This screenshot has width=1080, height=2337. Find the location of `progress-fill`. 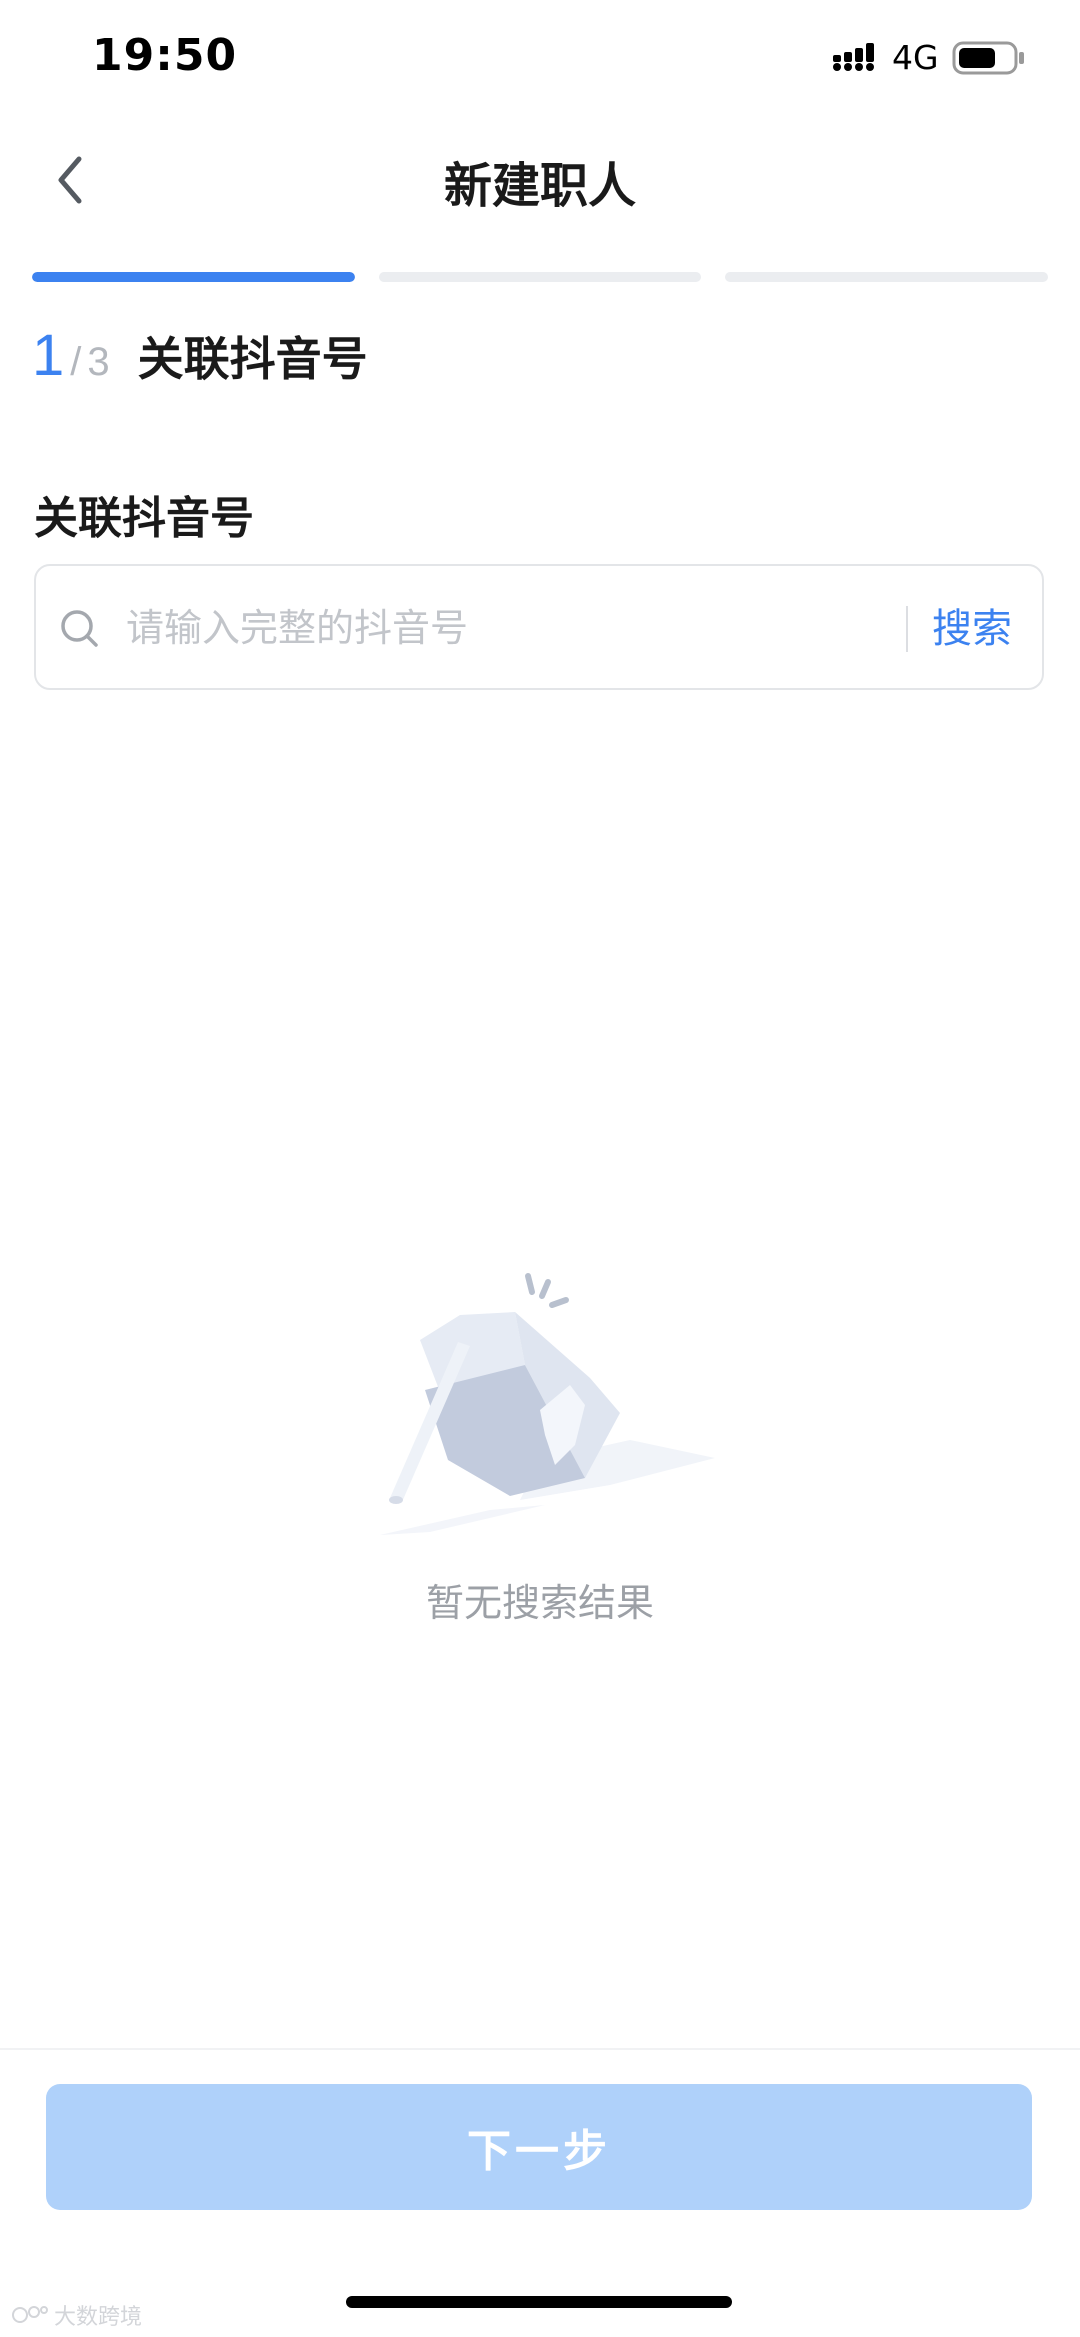

progress-fill is located at coordinates (193, 277).